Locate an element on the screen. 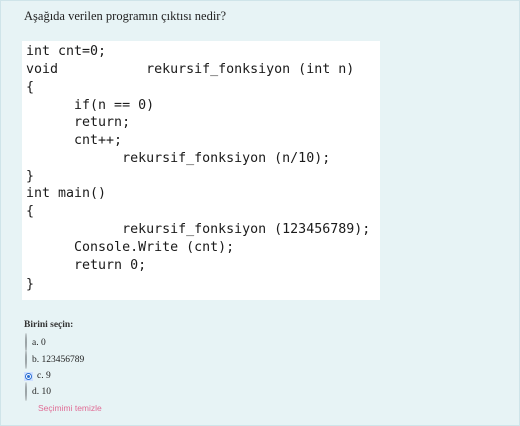  answer-option-label: d. 10 is located at coordinates (41, 392).